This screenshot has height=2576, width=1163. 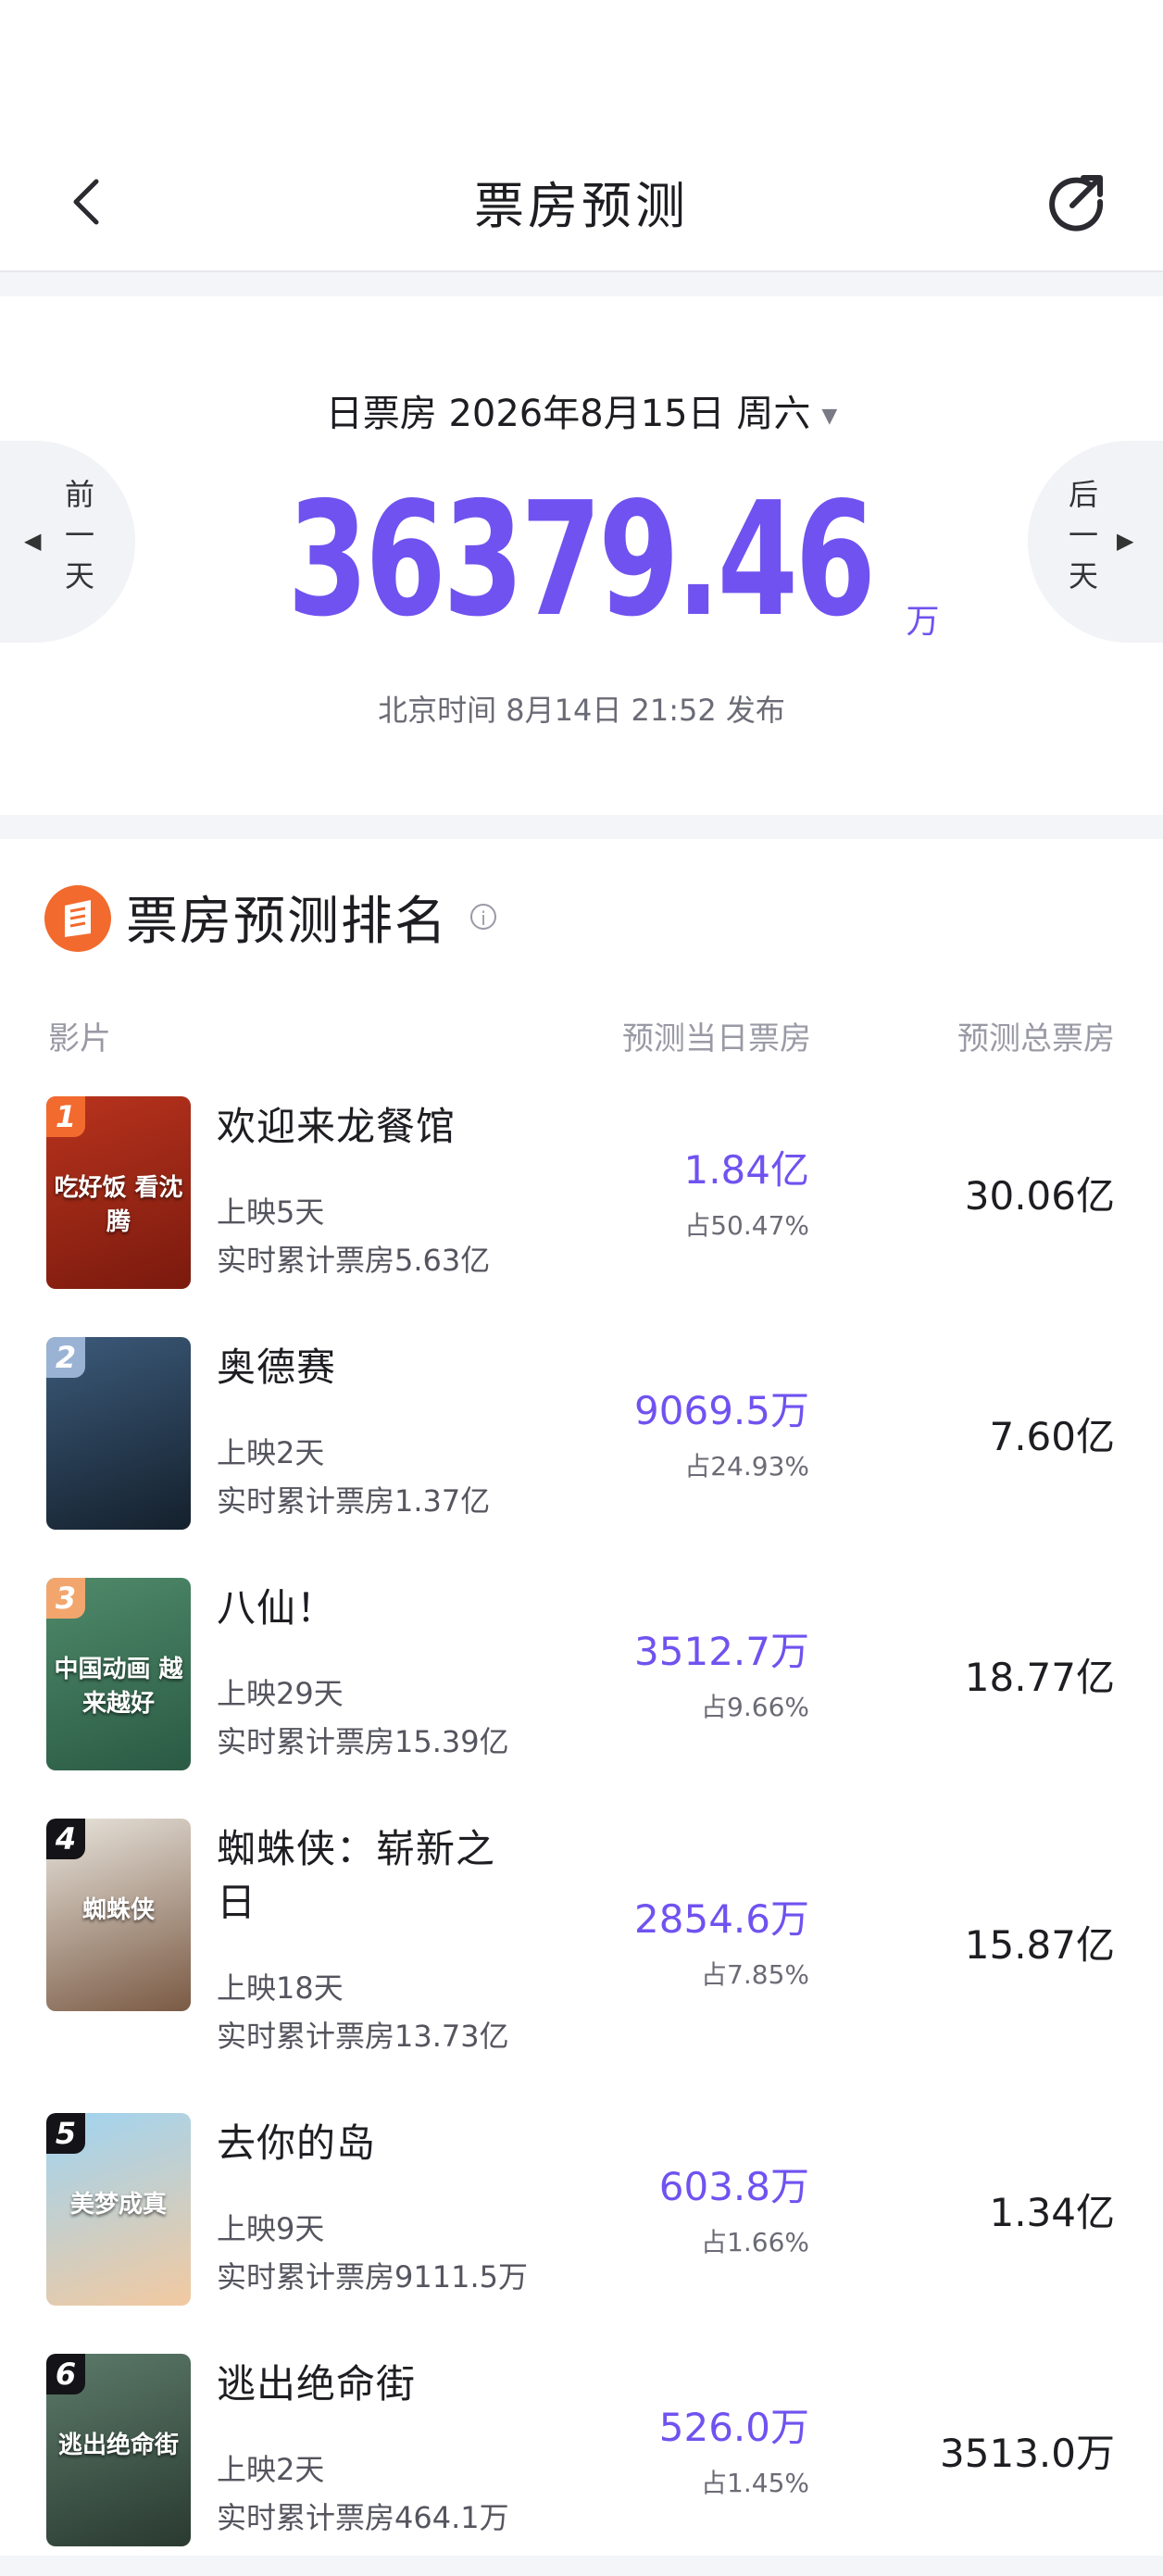 I want to click on movie-title: 奥德赛, so click(x=277, y=1367).